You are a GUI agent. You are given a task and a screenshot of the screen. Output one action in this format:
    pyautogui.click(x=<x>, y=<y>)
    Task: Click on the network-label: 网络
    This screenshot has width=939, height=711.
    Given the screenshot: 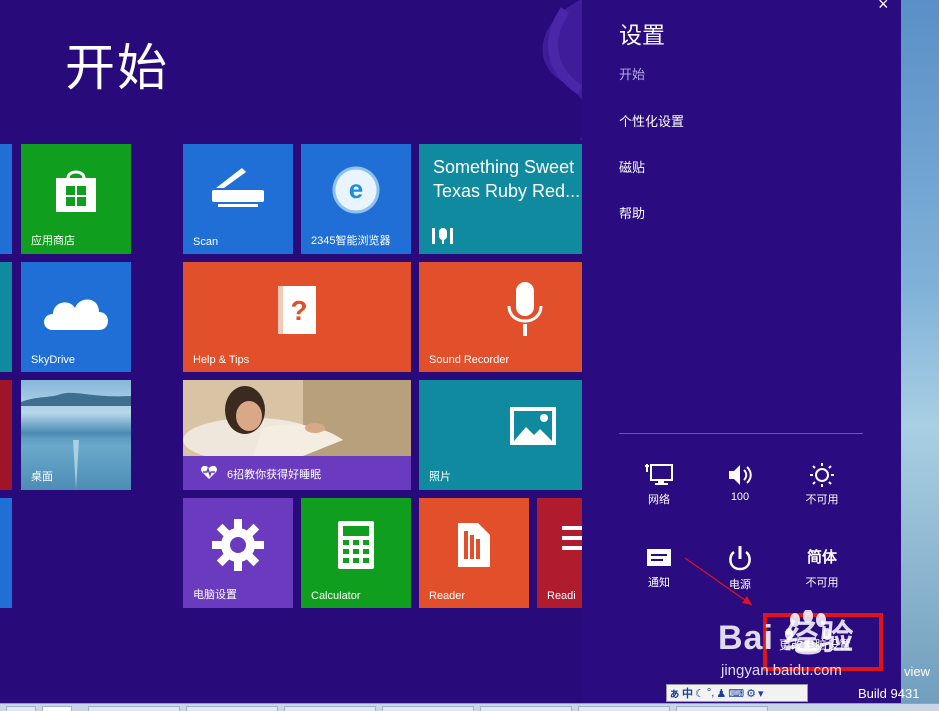 What is the action you would take?
    pyautogui.click(x=659, y=500)
    